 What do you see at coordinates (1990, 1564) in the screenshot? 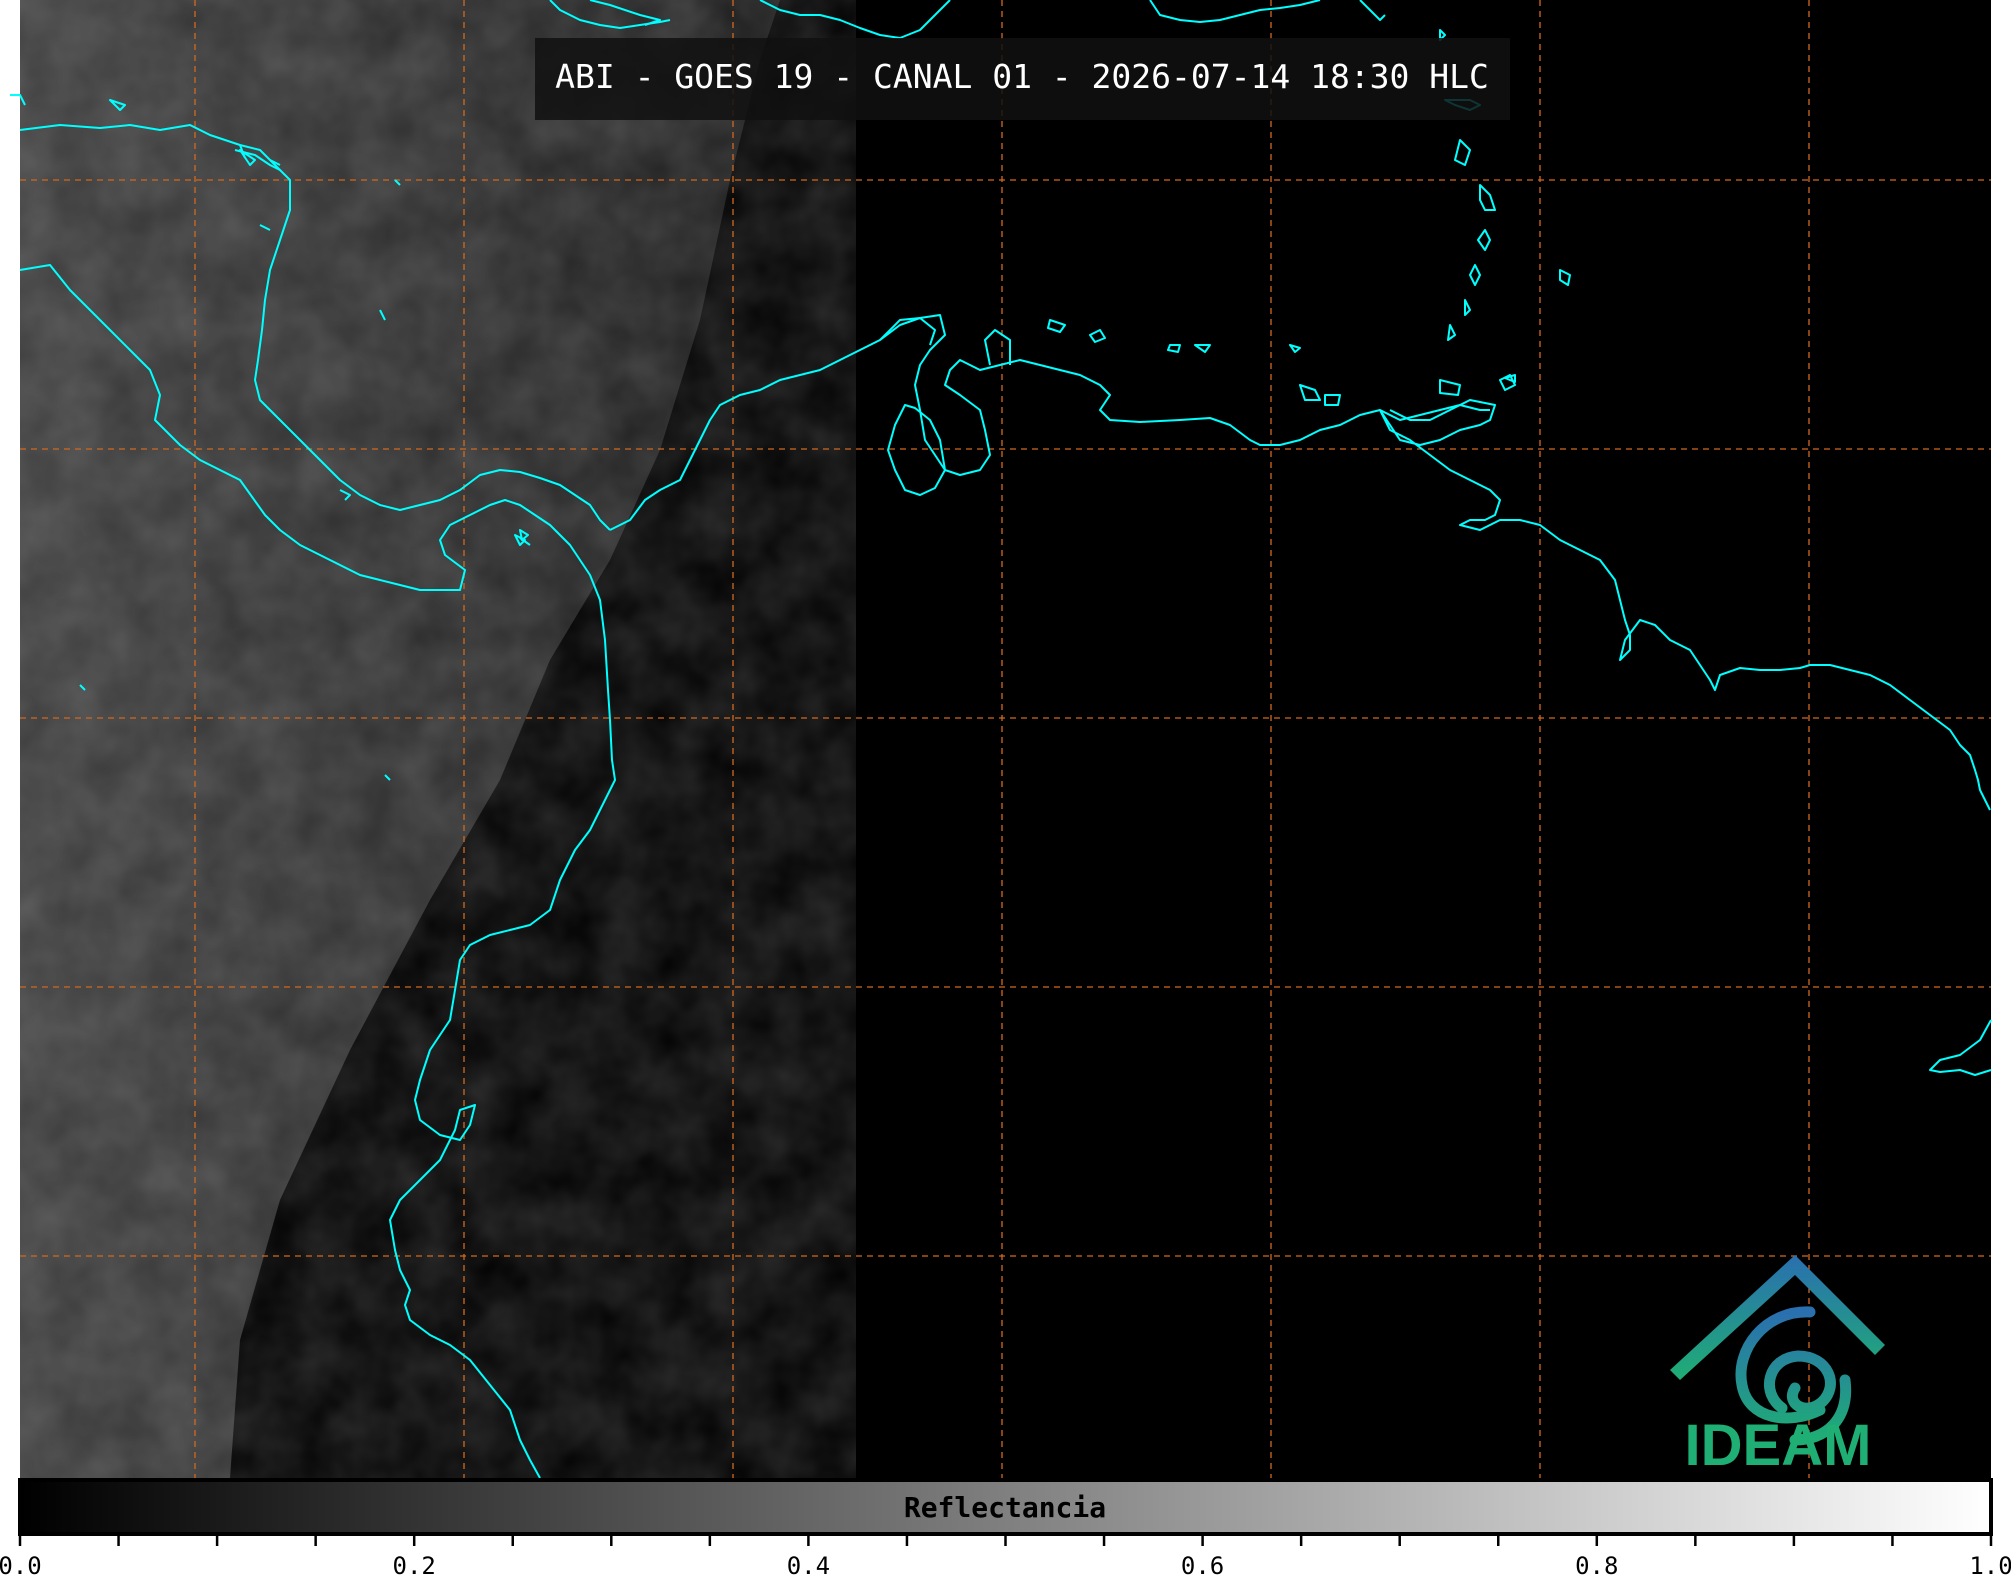
I see `colorbar-tick-label: 1.0` at bounding box center [1990, 1564].